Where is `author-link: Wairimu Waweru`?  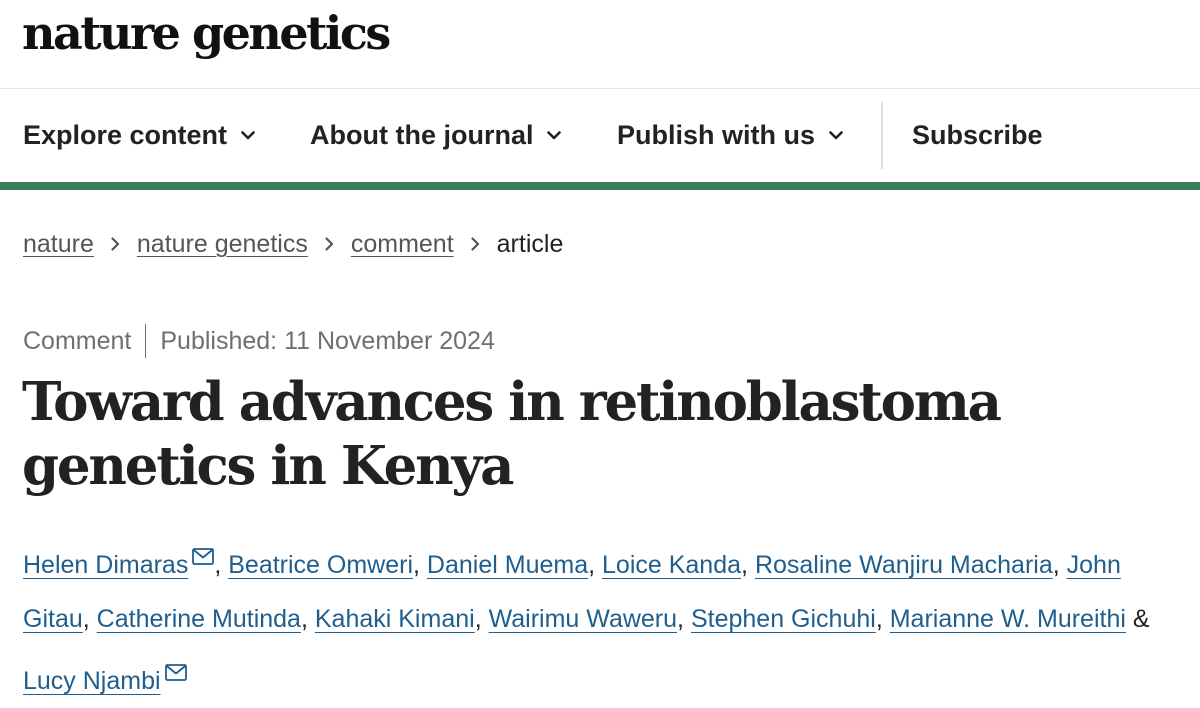
author-link: Wairimu Waweru is located at coordinates (583, 619).